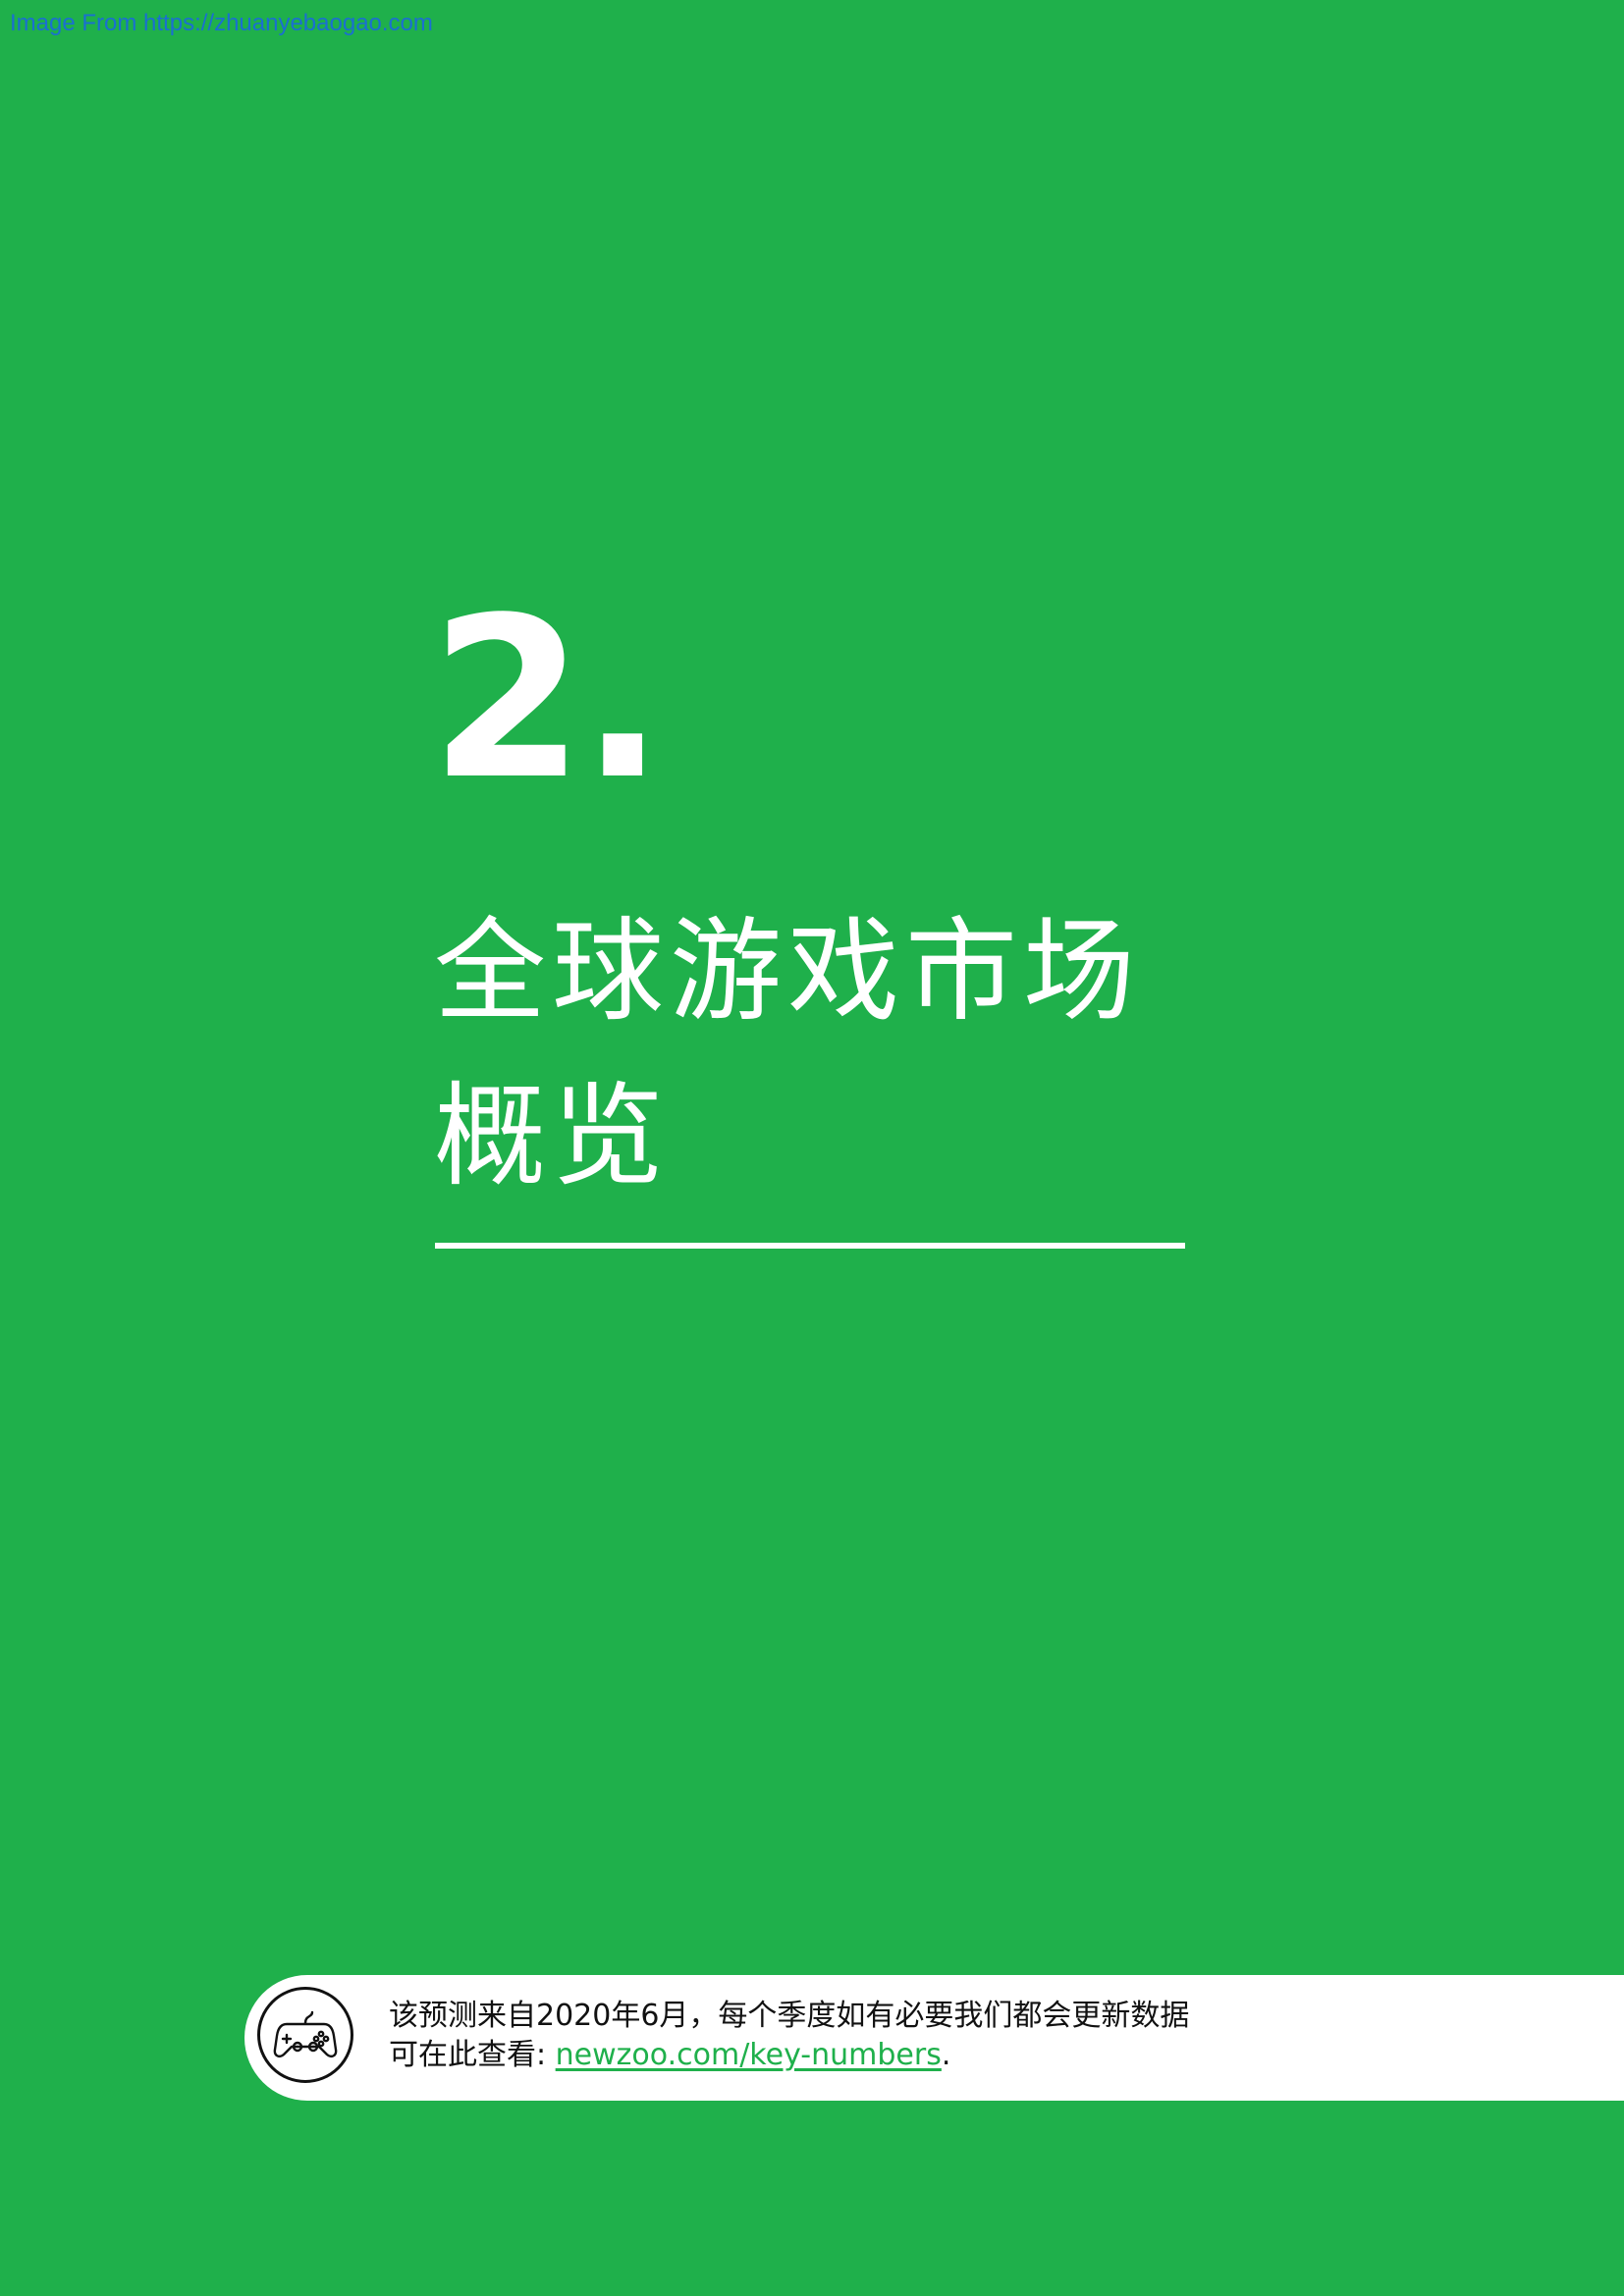 The image size is (1624, 2296). Describe the element at coordinates (817, 1054) in the screenshot. I see `section-title: 全球游戏市场 概览` at that location.